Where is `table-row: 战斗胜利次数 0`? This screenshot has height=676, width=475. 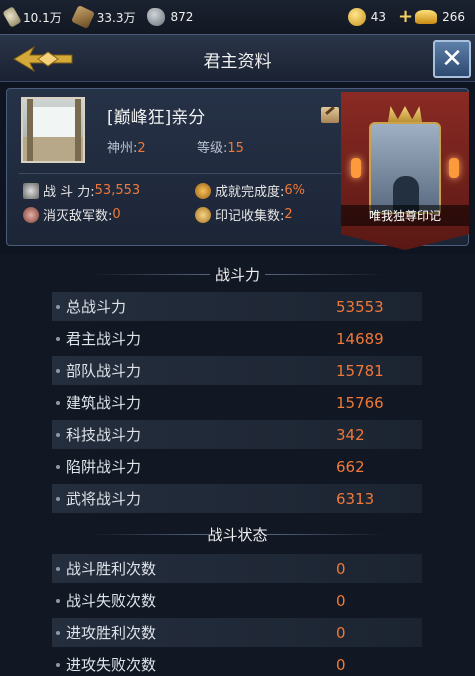
table-row: 战斗胜利次数 0 is located at coordinates (237, 568).